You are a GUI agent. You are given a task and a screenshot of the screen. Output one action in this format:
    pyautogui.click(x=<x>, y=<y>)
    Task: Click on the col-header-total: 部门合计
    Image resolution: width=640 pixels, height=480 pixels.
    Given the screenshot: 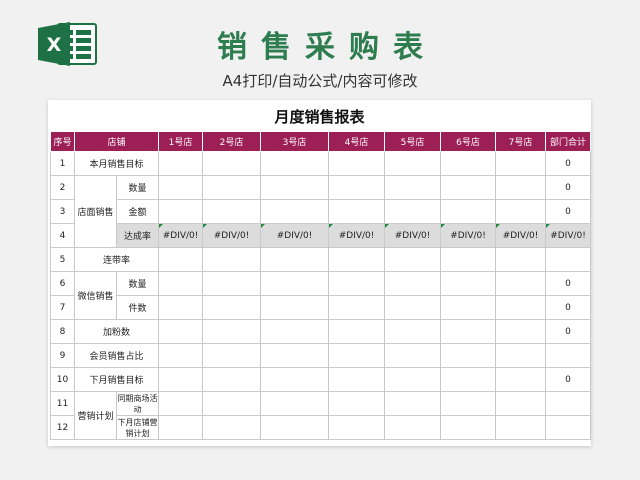 What is the action you would take?
    pyautogui.click(x=568, y=141)
    